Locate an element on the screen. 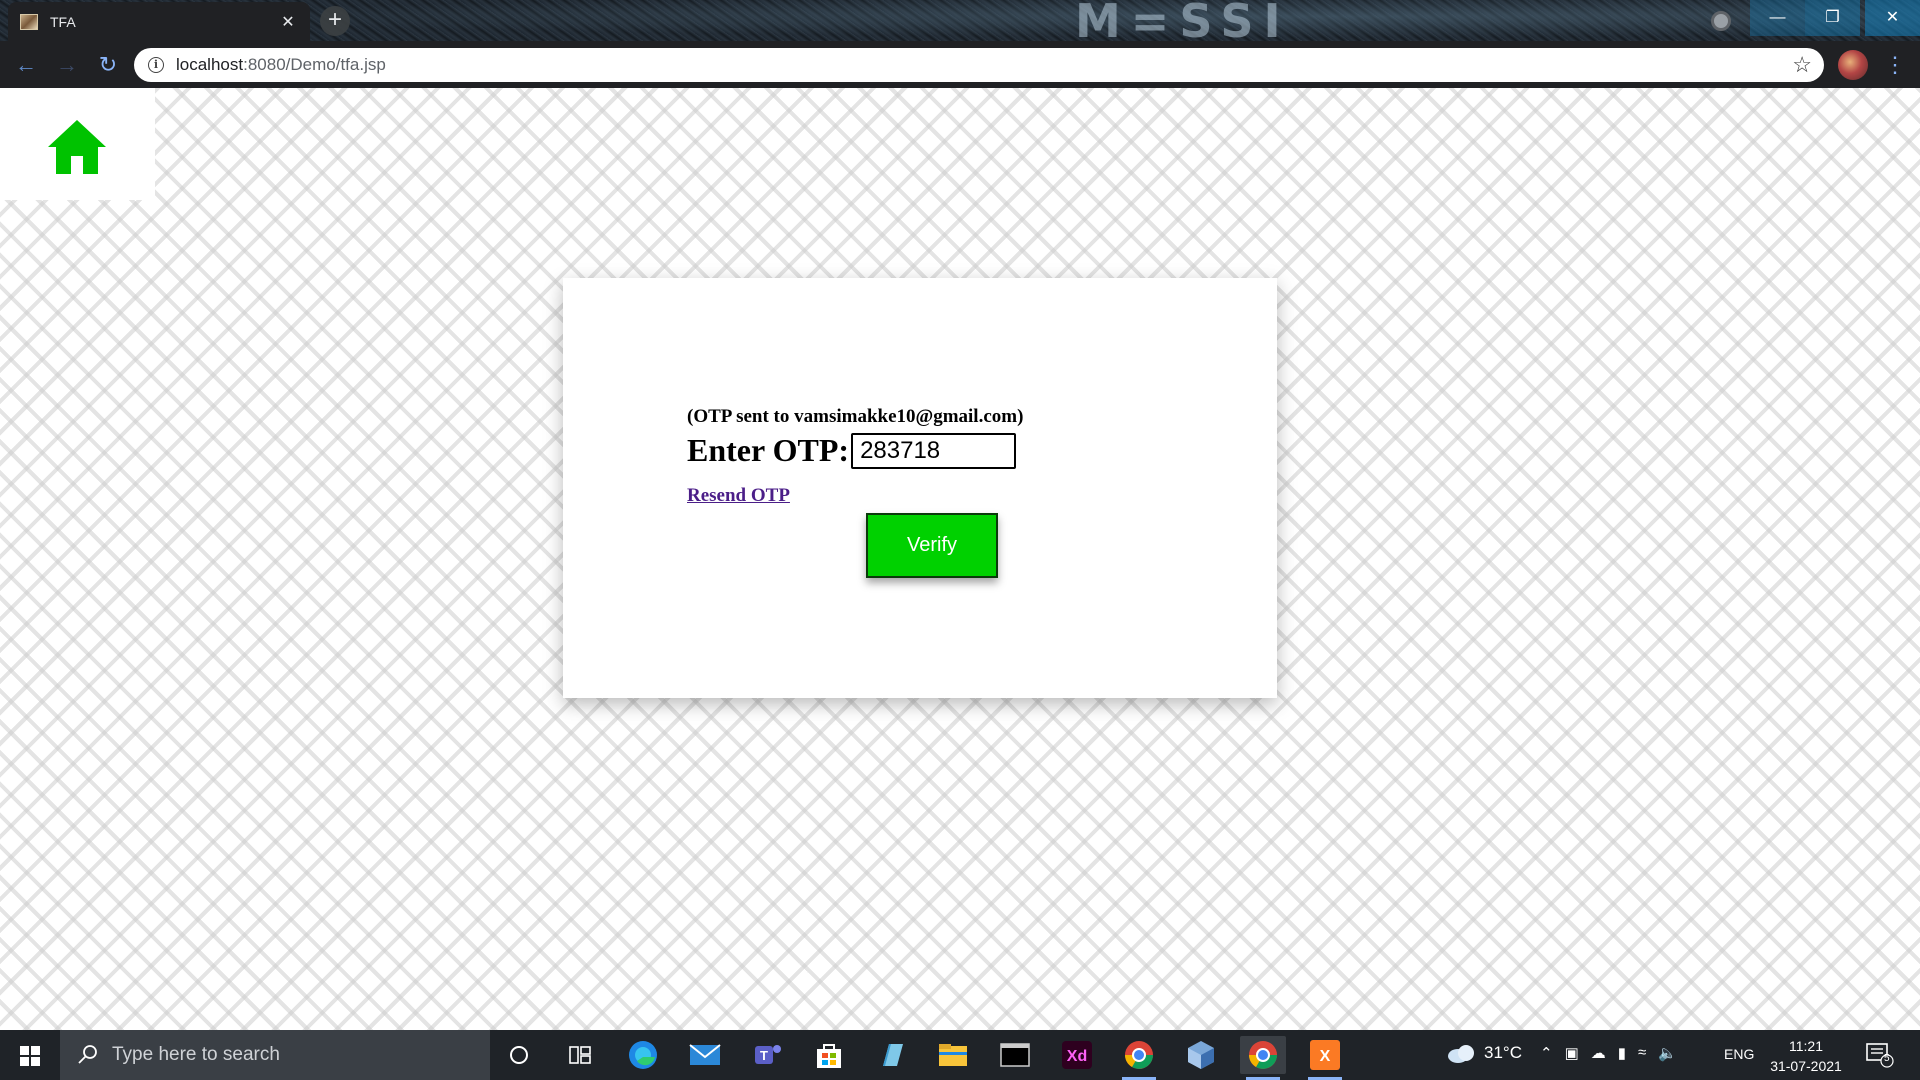  window-restore-button: ❐ is located at coordinates (1832, 18).